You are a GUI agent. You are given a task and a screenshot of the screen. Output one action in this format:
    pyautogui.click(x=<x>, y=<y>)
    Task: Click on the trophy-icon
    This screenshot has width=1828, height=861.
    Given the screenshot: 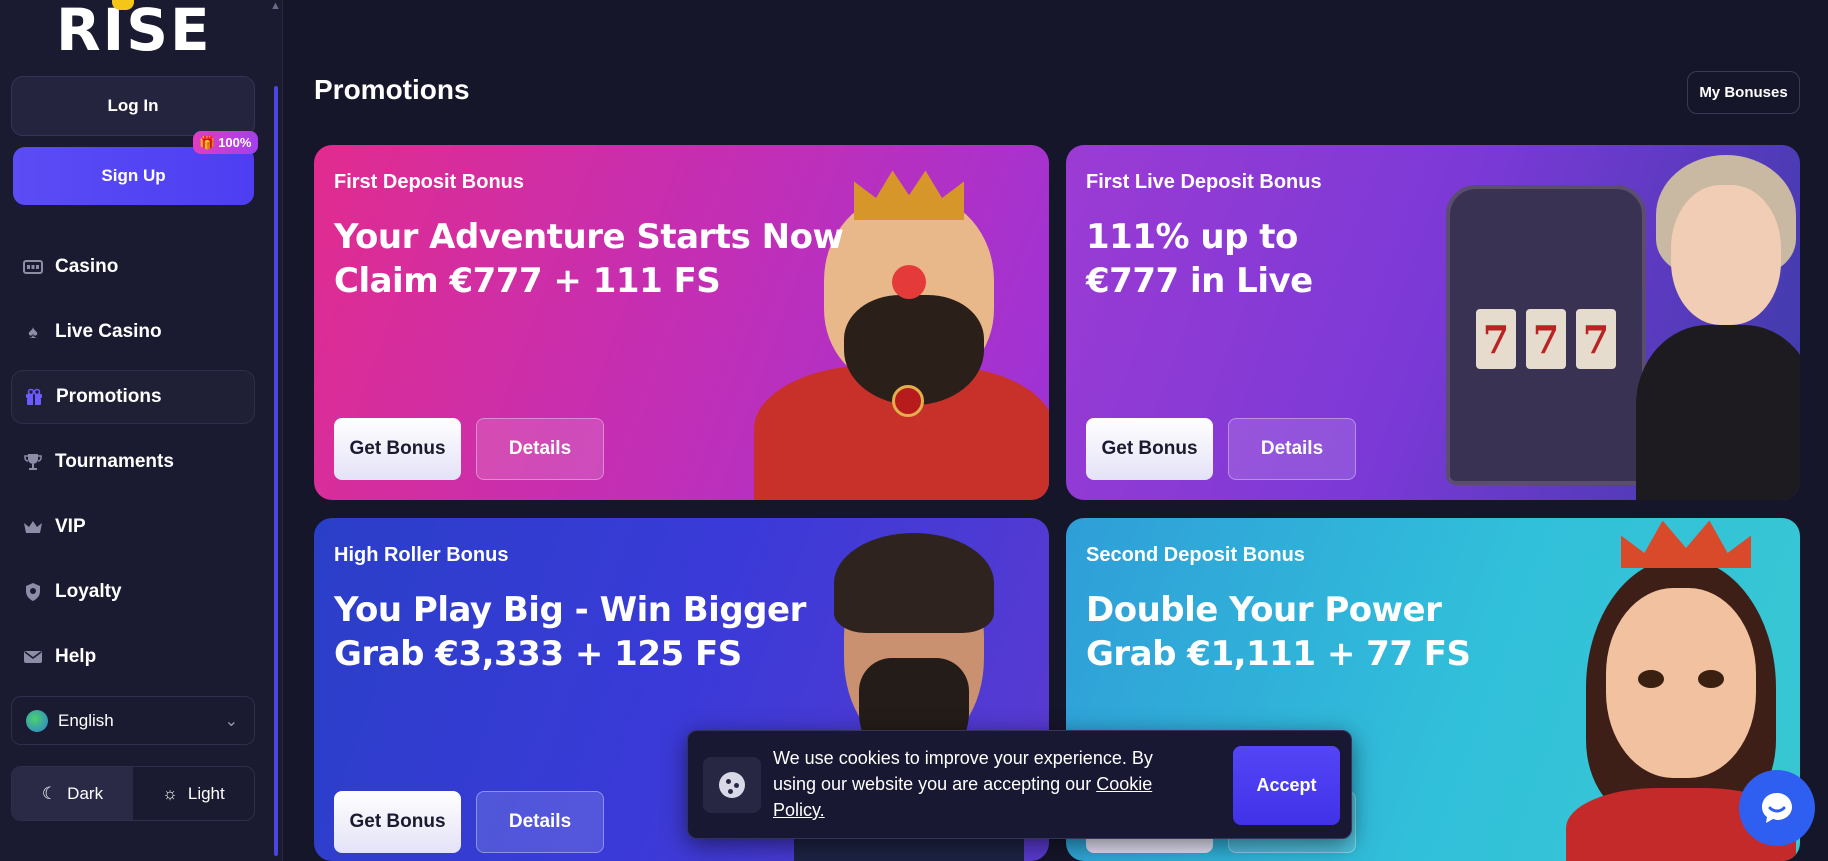 What is the action you would take?
    pyautogui.click(x=33, y=462)
    